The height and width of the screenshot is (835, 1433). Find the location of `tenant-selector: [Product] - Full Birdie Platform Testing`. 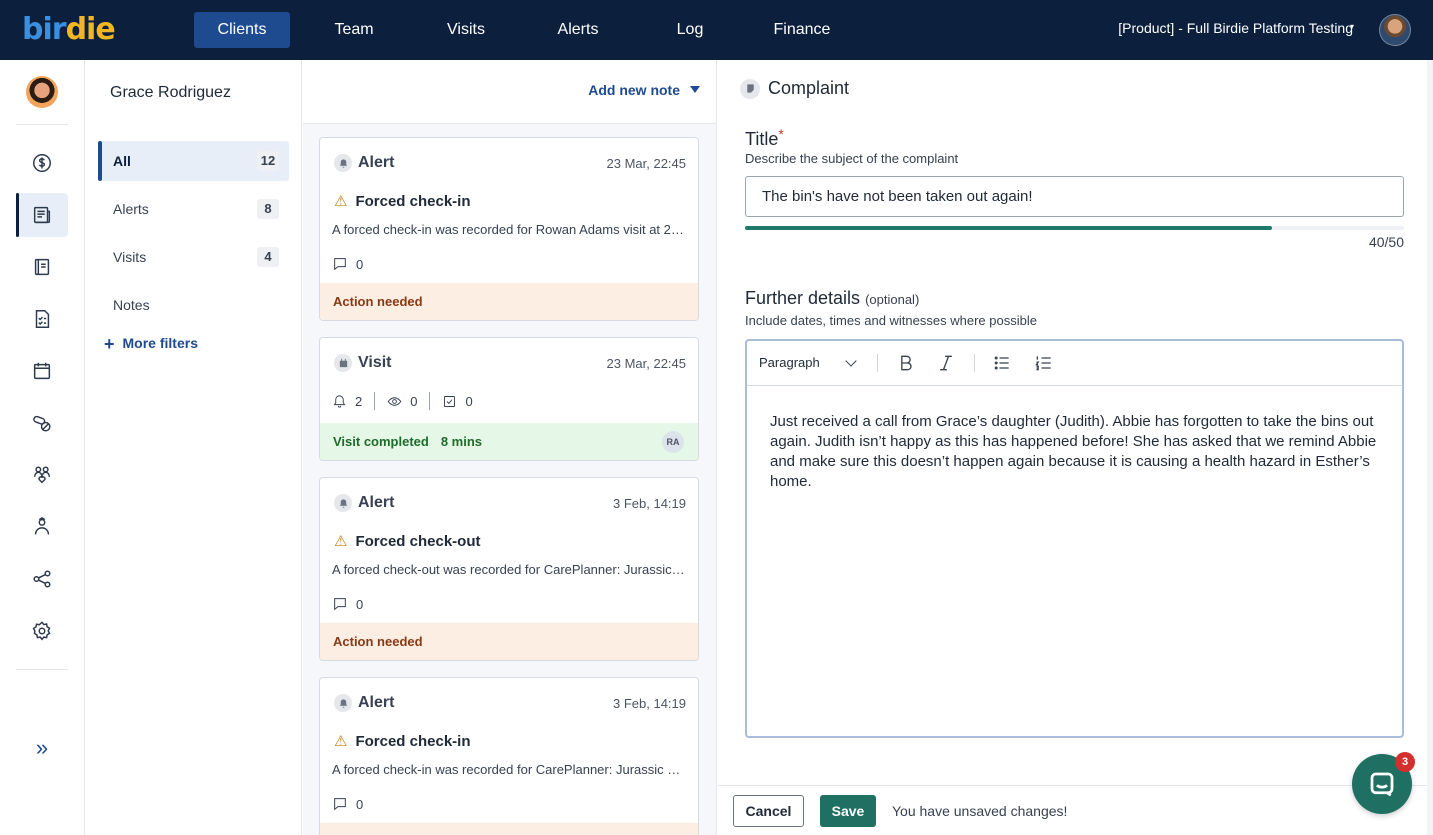

tenant-selector: [Product] - Full Birdie Platform Testing is located at coordinates (1235, 28).